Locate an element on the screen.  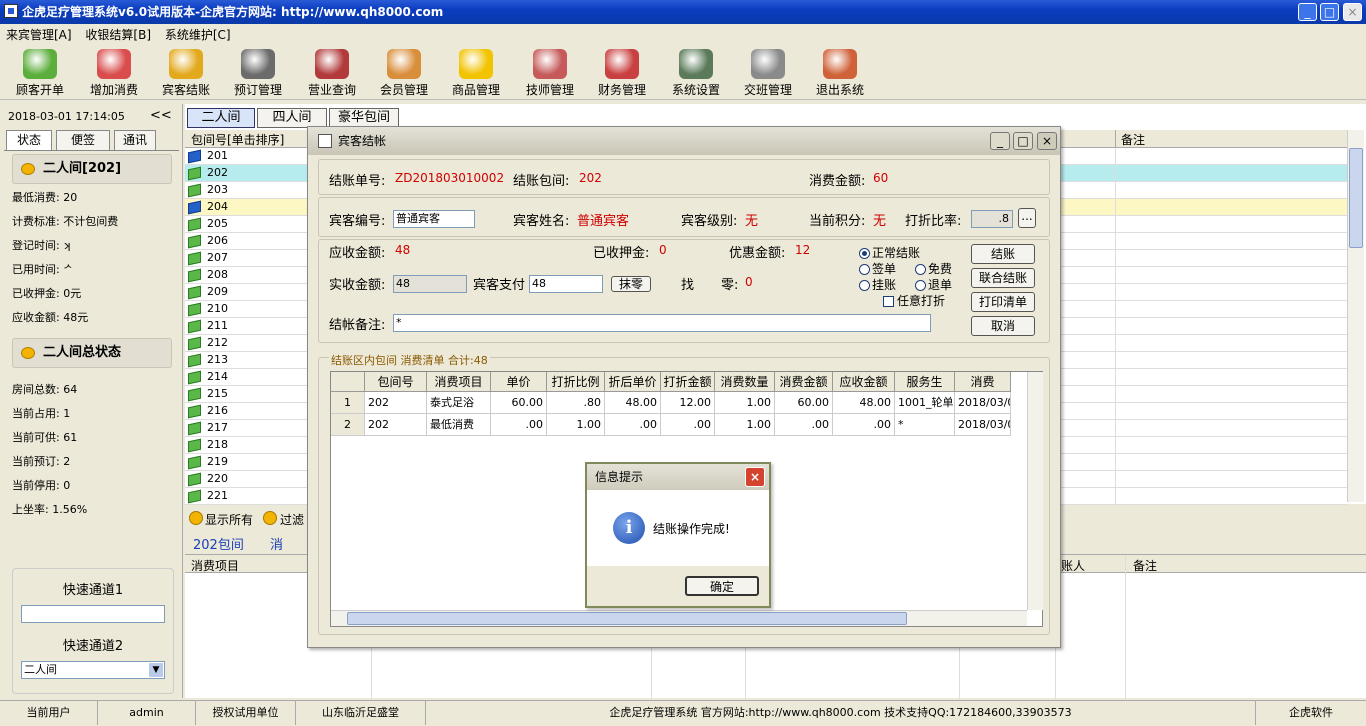
toolbar-button-5: 营业查询 is located at coordinates (332, 73).